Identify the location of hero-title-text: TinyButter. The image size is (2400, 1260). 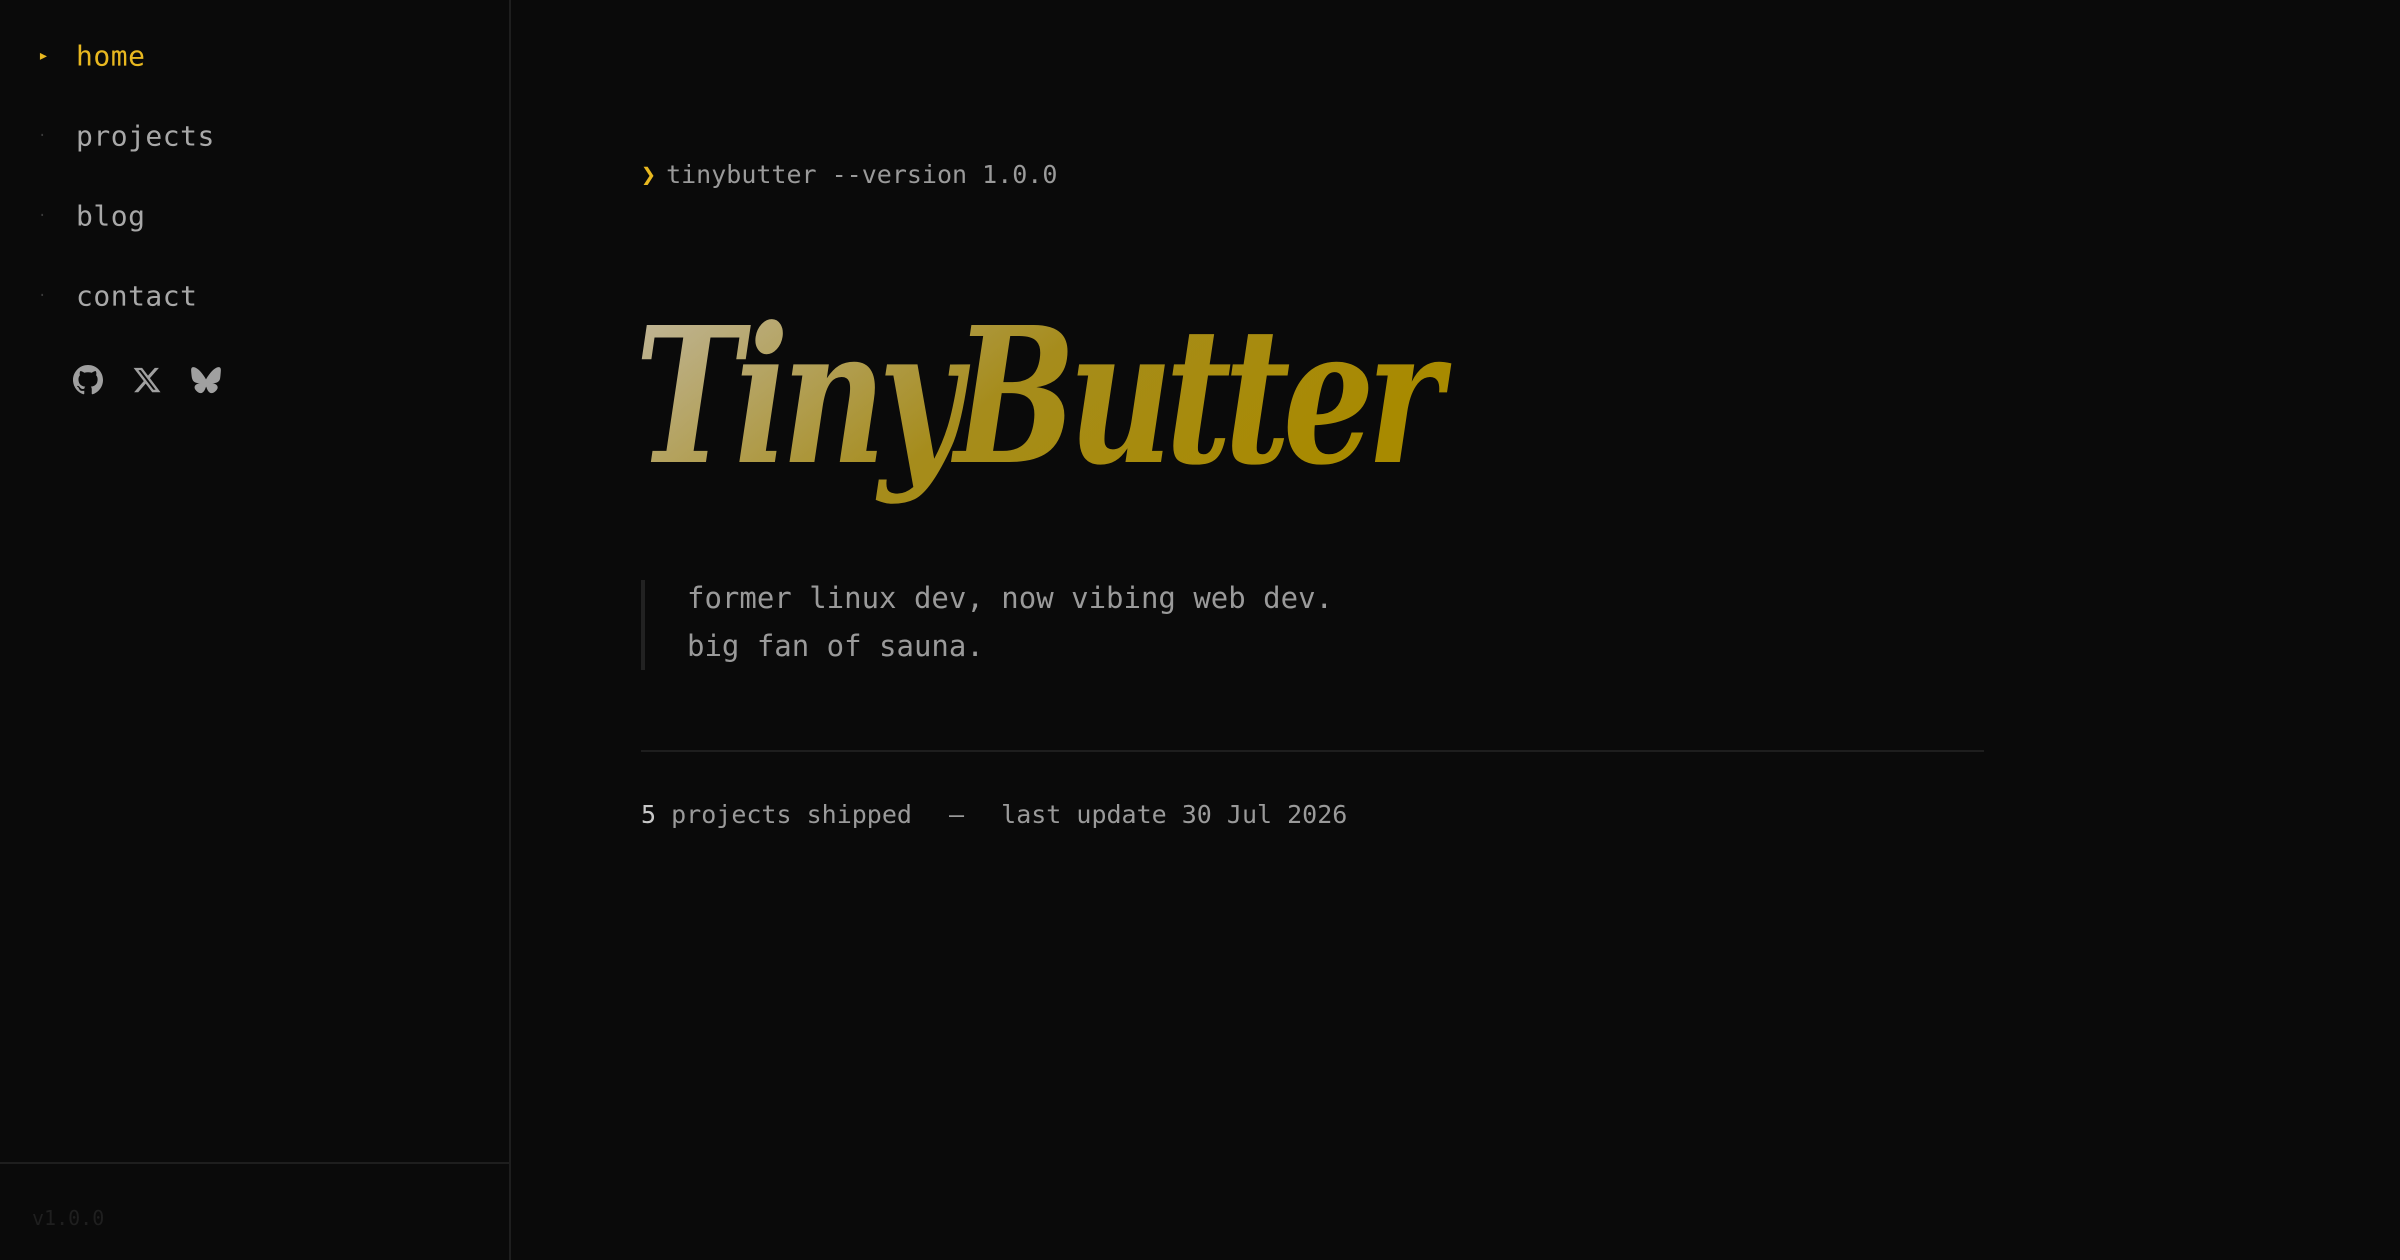
(1043, 396).